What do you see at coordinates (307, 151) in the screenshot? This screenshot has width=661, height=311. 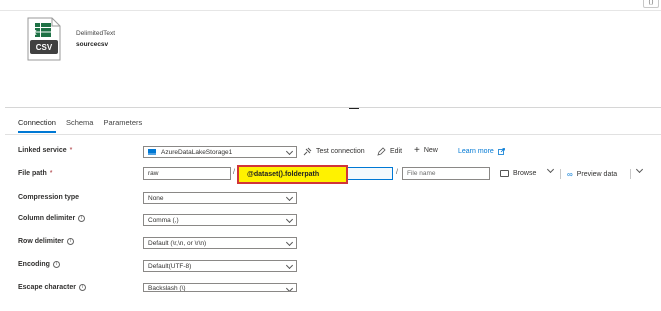 I see `plug-icon` at bounding box center [307, 151].